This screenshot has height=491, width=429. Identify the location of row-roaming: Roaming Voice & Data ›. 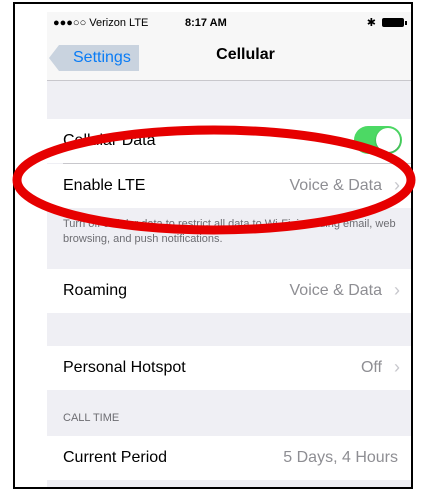
(229, 291).